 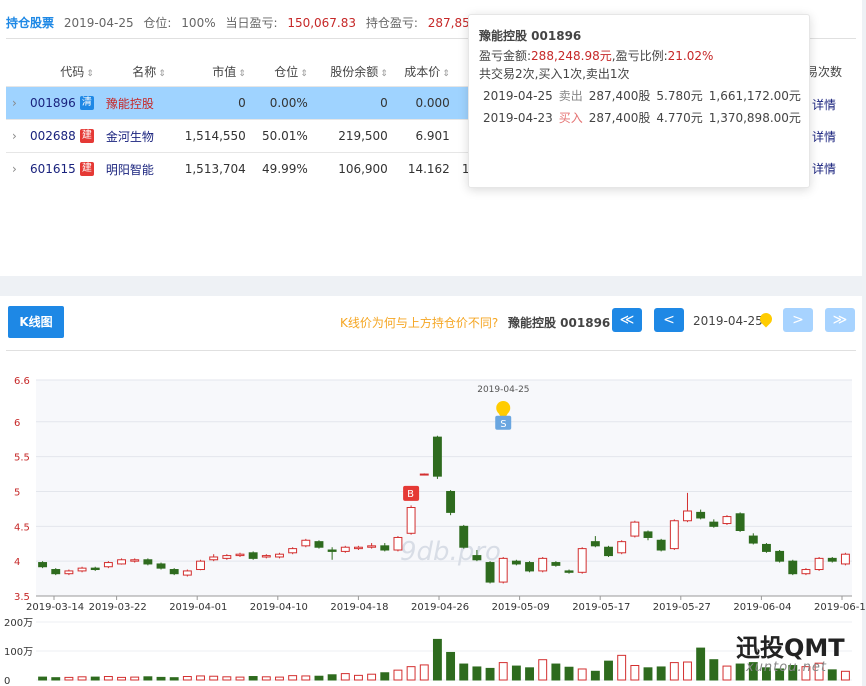 What do you see at coordinates (410, 494) in the screenshot?
I see `buy-marker-label: B` at bounding box center [410, 494].